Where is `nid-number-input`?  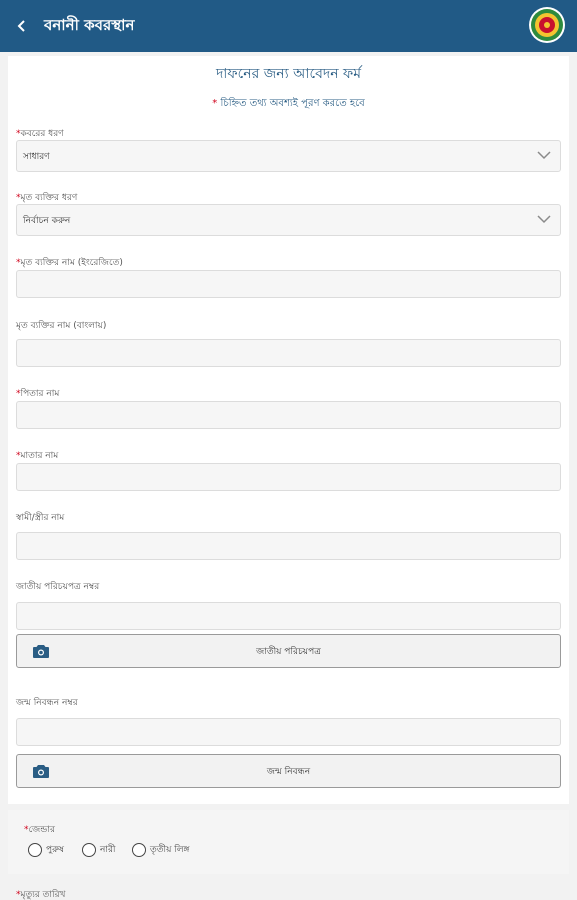 nid-number-input is located at coordinates (288, 616).